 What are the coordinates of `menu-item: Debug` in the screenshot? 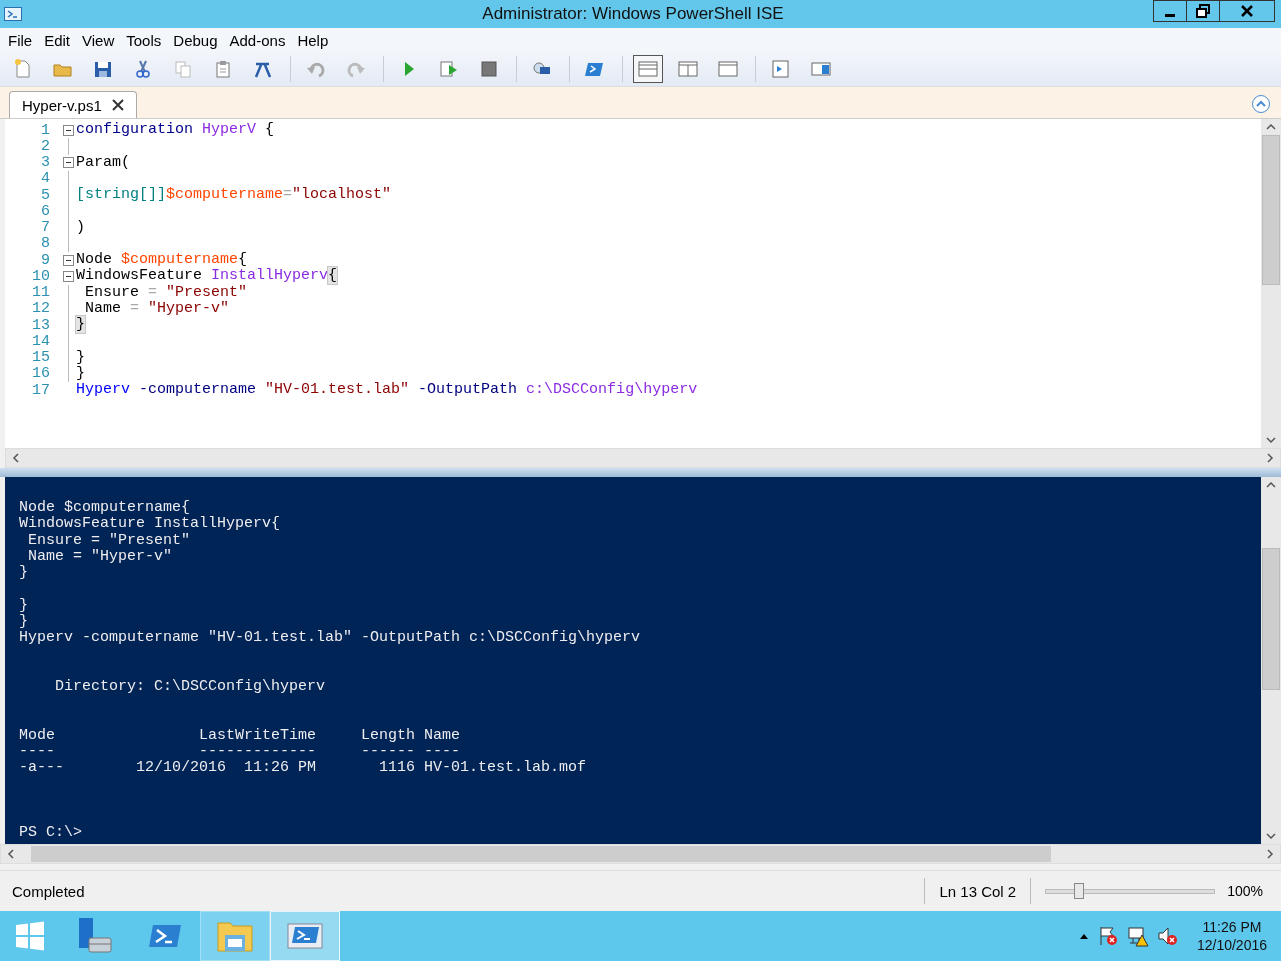 It's located at (197, 40).